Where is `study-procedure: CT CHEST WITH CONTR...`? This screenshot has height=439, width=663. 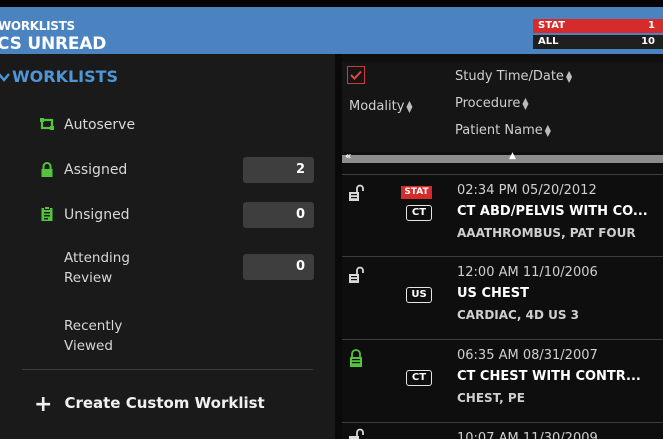
study-procedure: CT CHEST WITH CONTR... is located at coordinates (549, 376).